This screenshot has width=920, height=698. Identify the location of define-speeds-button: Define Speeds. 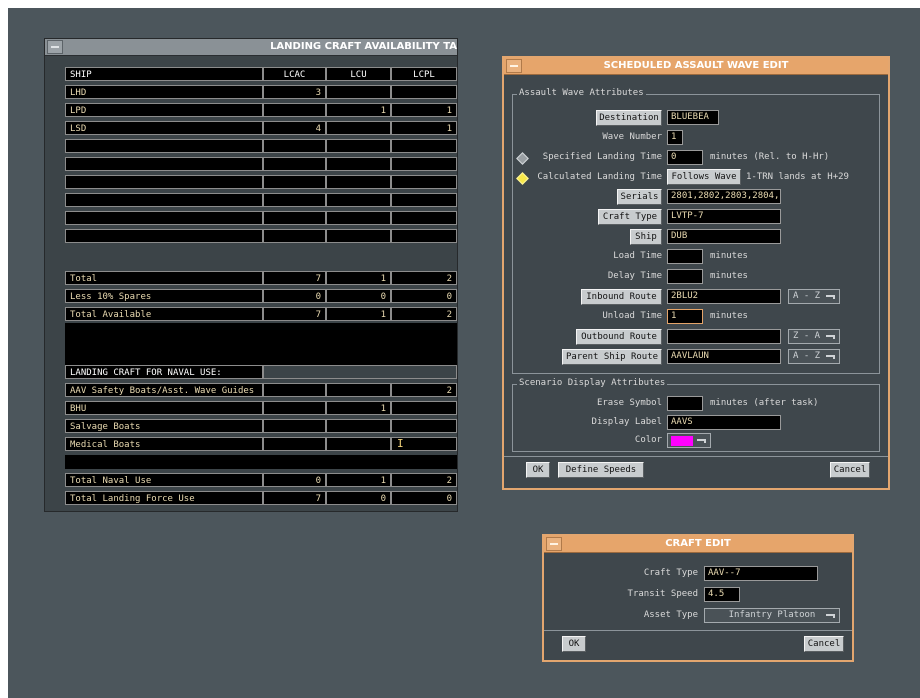
(601, 470).